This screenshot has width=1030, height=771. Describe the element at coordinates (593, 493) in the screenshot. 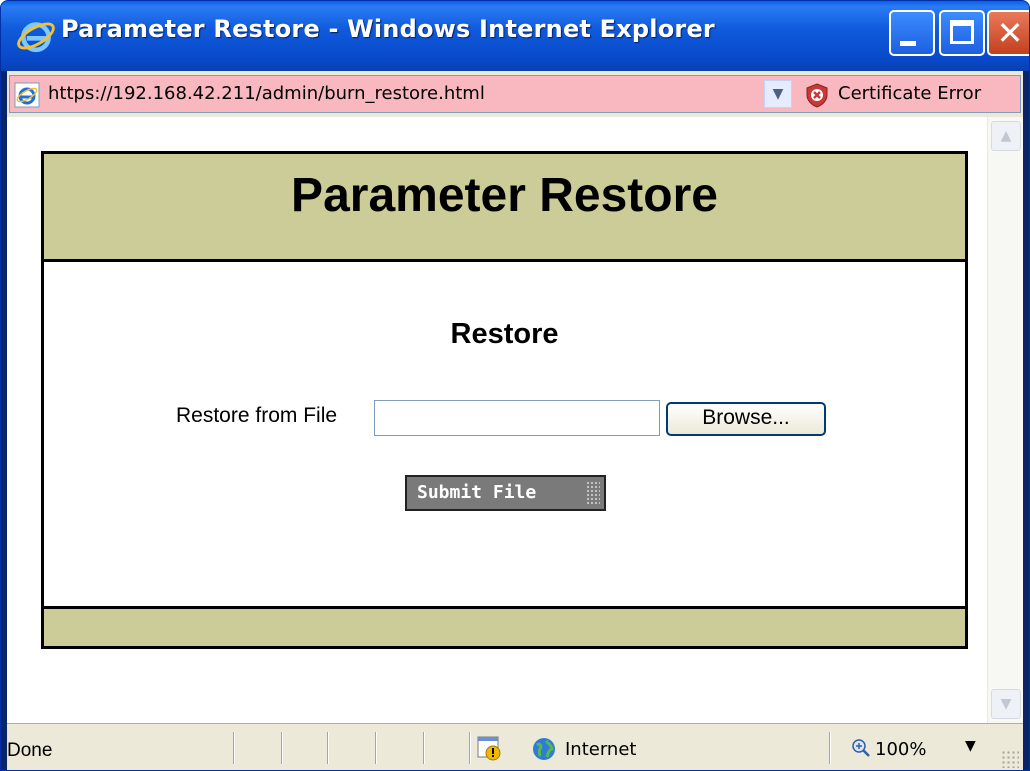

I see `submit-grip-icon` at that location.